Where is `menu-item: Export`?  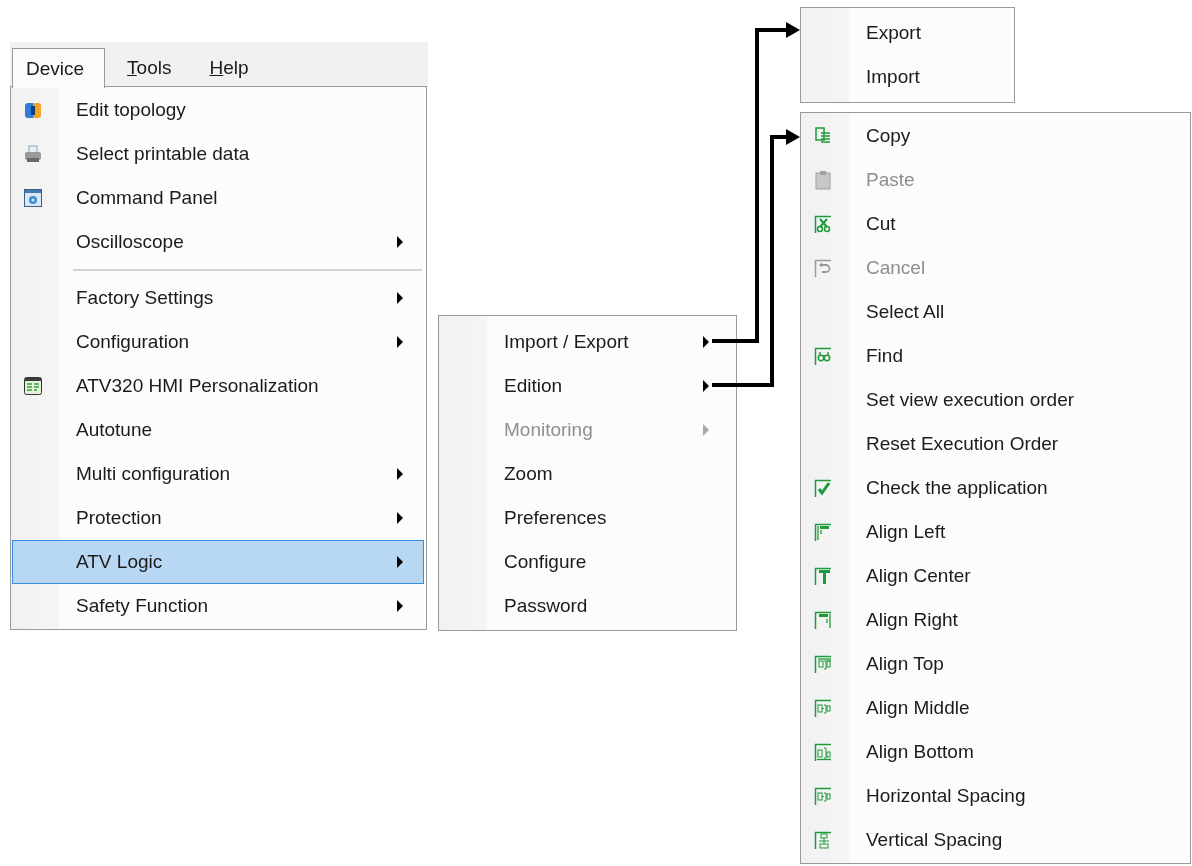 menu-item: Export is located at coordinates (907, 33).